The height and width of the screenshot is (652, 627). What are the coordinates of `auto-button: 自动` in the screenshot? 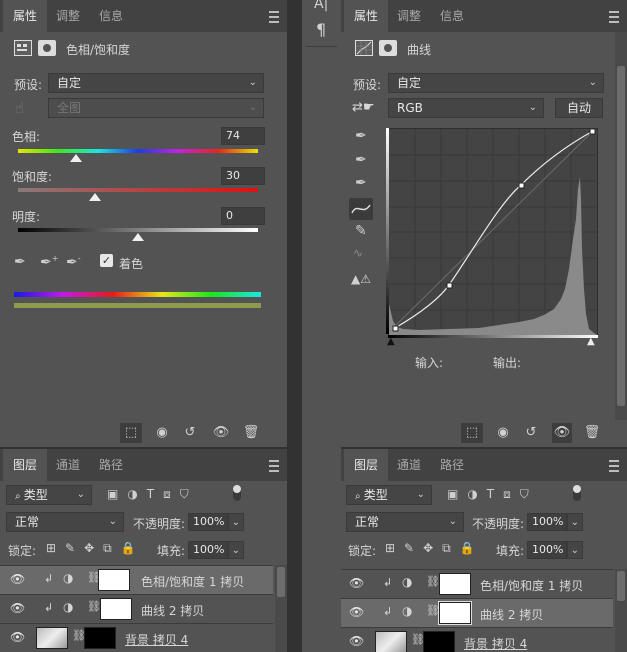 It's located at (579, 108).